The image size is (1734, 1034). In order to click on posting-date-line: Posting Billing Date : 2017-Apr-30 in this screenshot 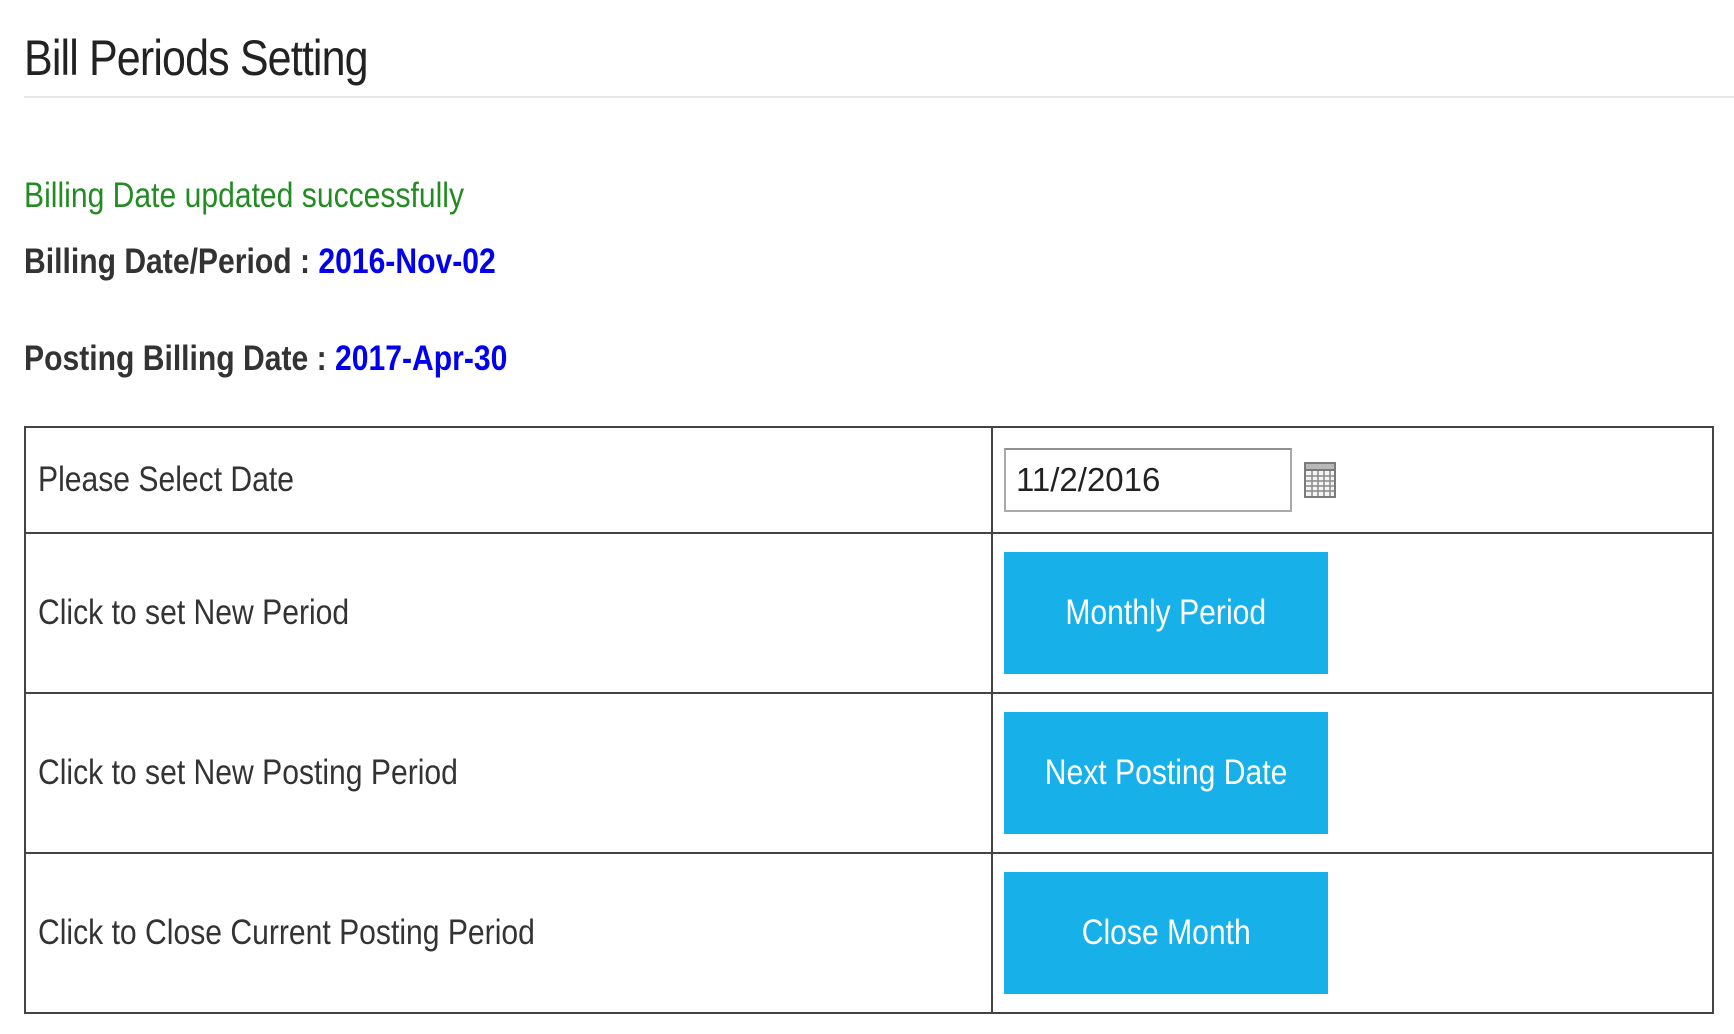, I will do `click(265, 359)`.